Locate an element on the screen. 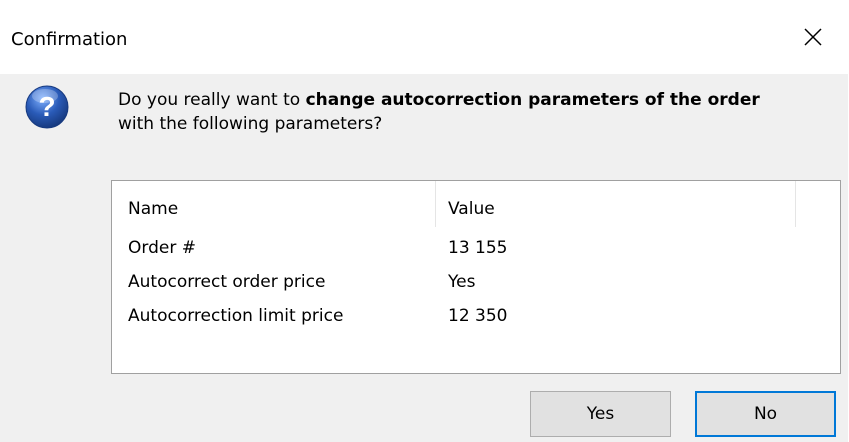  close-icon is located at coordinates (813, 37).